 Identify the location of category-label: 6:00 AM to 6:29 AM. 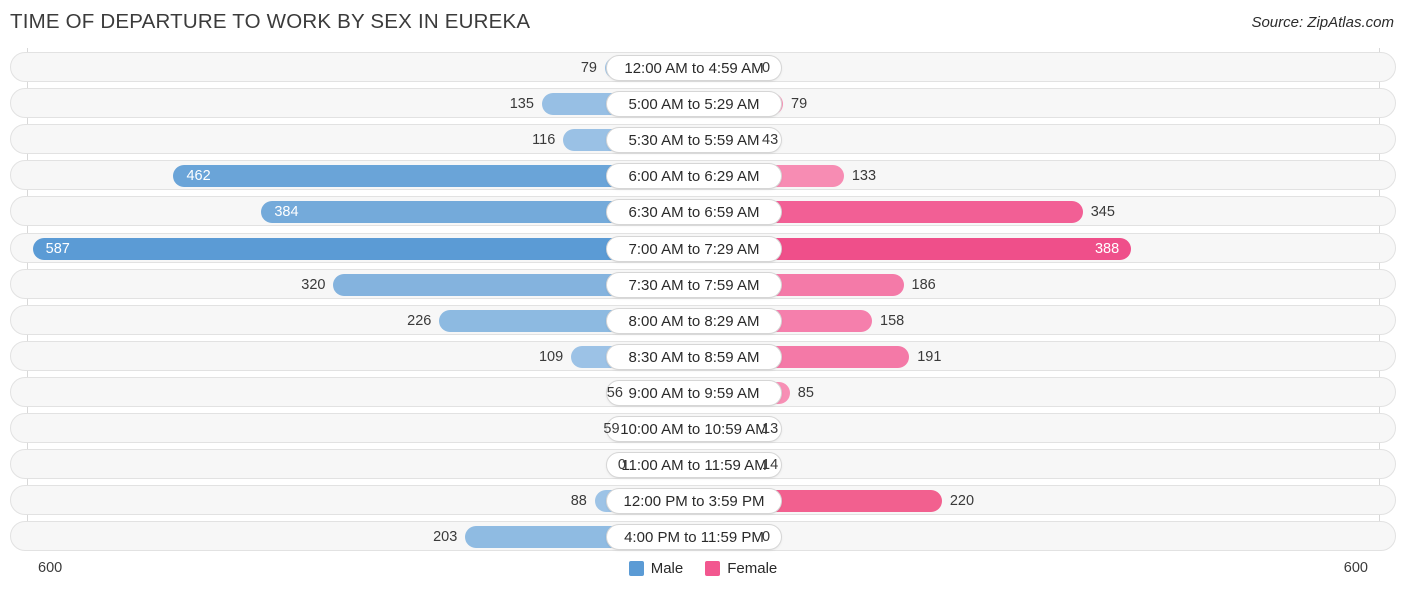
(694, 176).